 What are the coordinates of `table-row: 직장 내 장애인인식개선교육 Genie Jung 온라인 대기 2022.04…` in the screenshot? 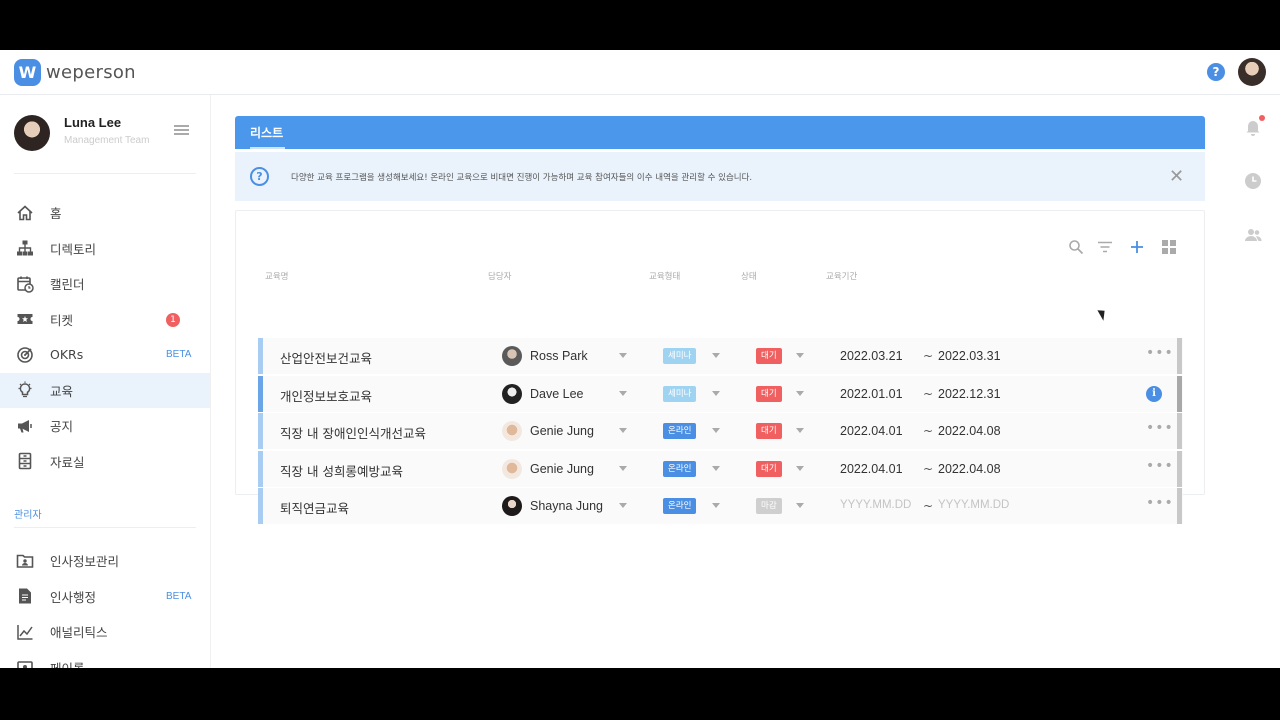 It's located at (720, 431).